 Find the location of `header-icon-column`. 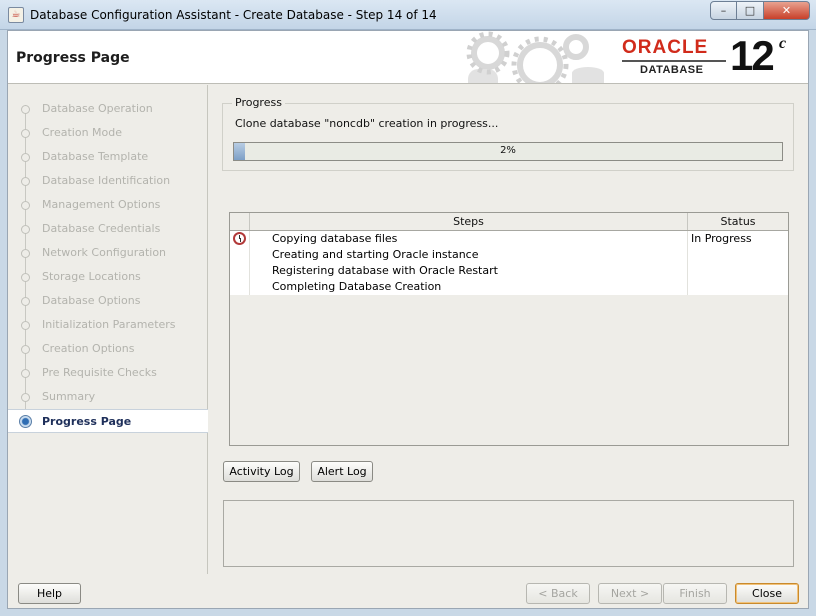

header-icon-column is located at coordinates (240, 221).